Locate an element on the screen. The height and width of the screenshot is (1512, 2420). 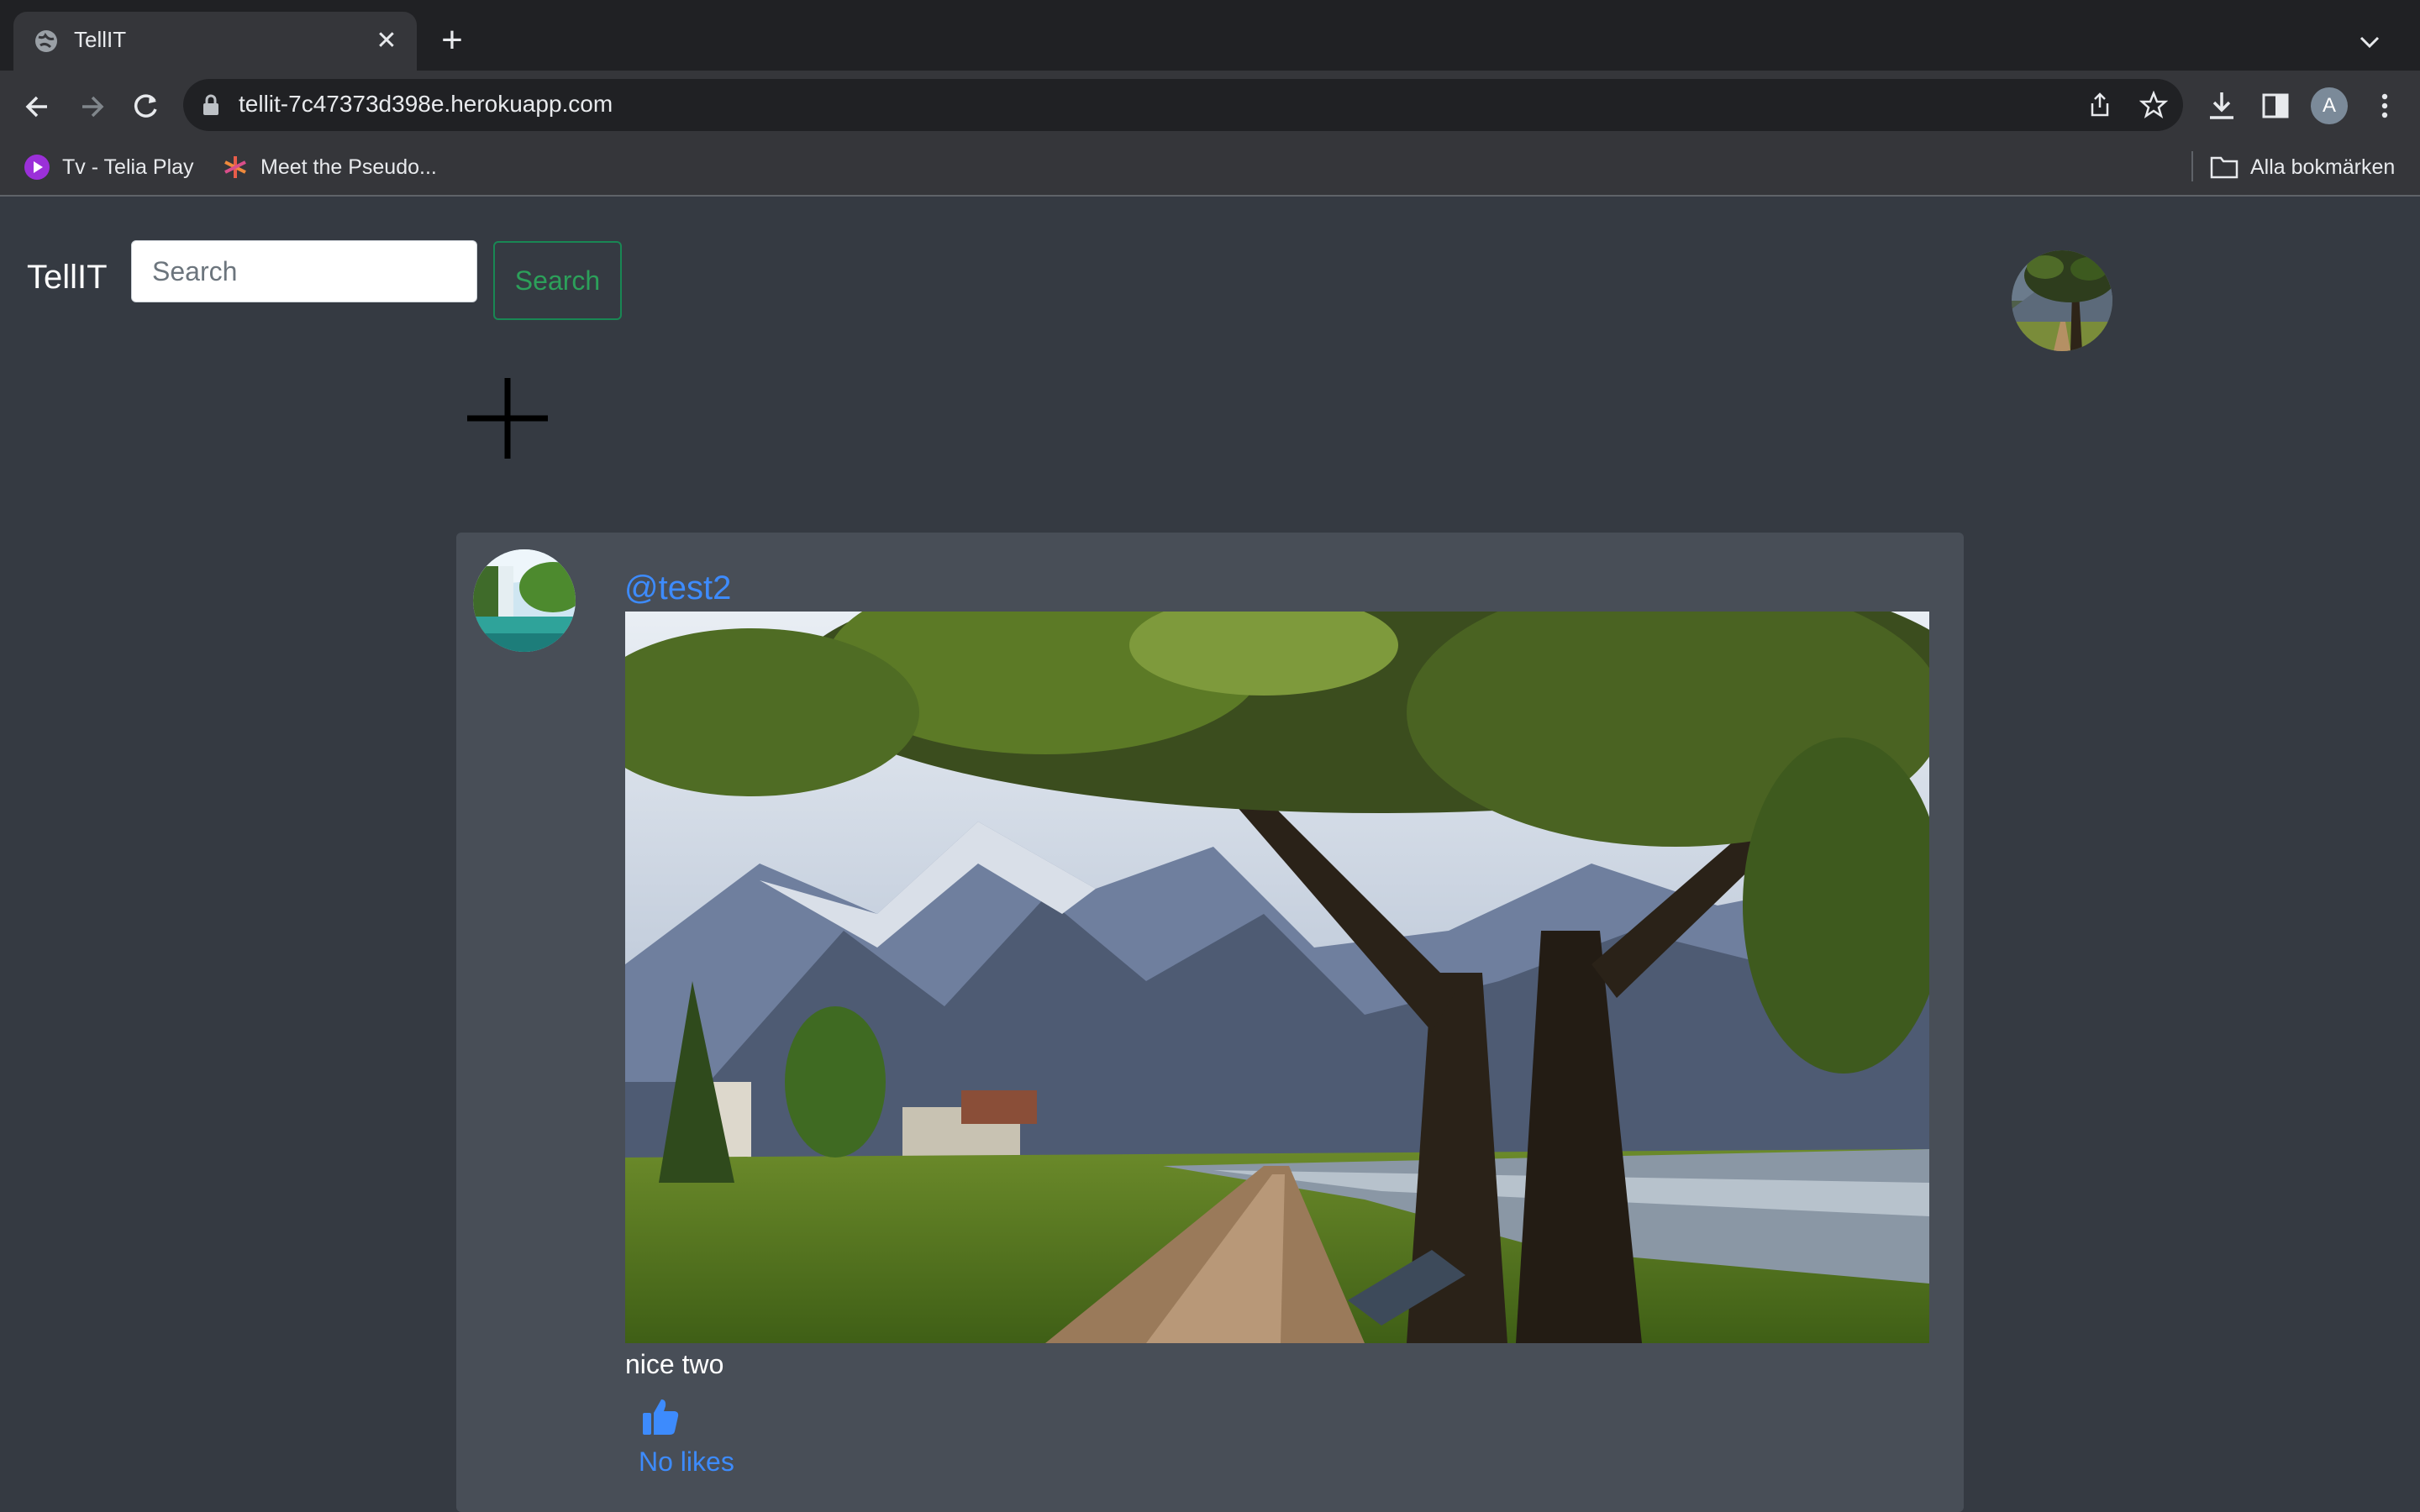
reload-icon is located at coordinates (146, 106).